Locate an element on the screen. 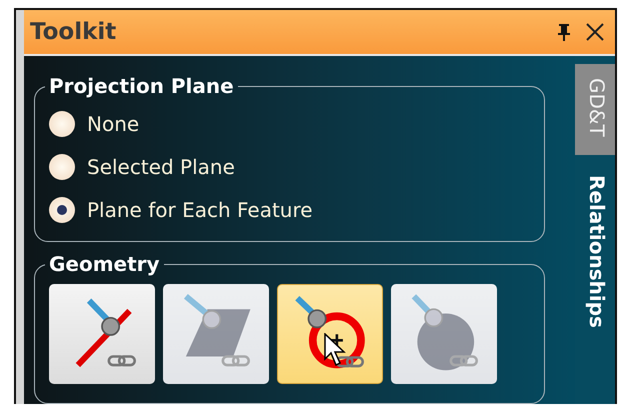  radio-label: None is located at coordinates (113, 124).